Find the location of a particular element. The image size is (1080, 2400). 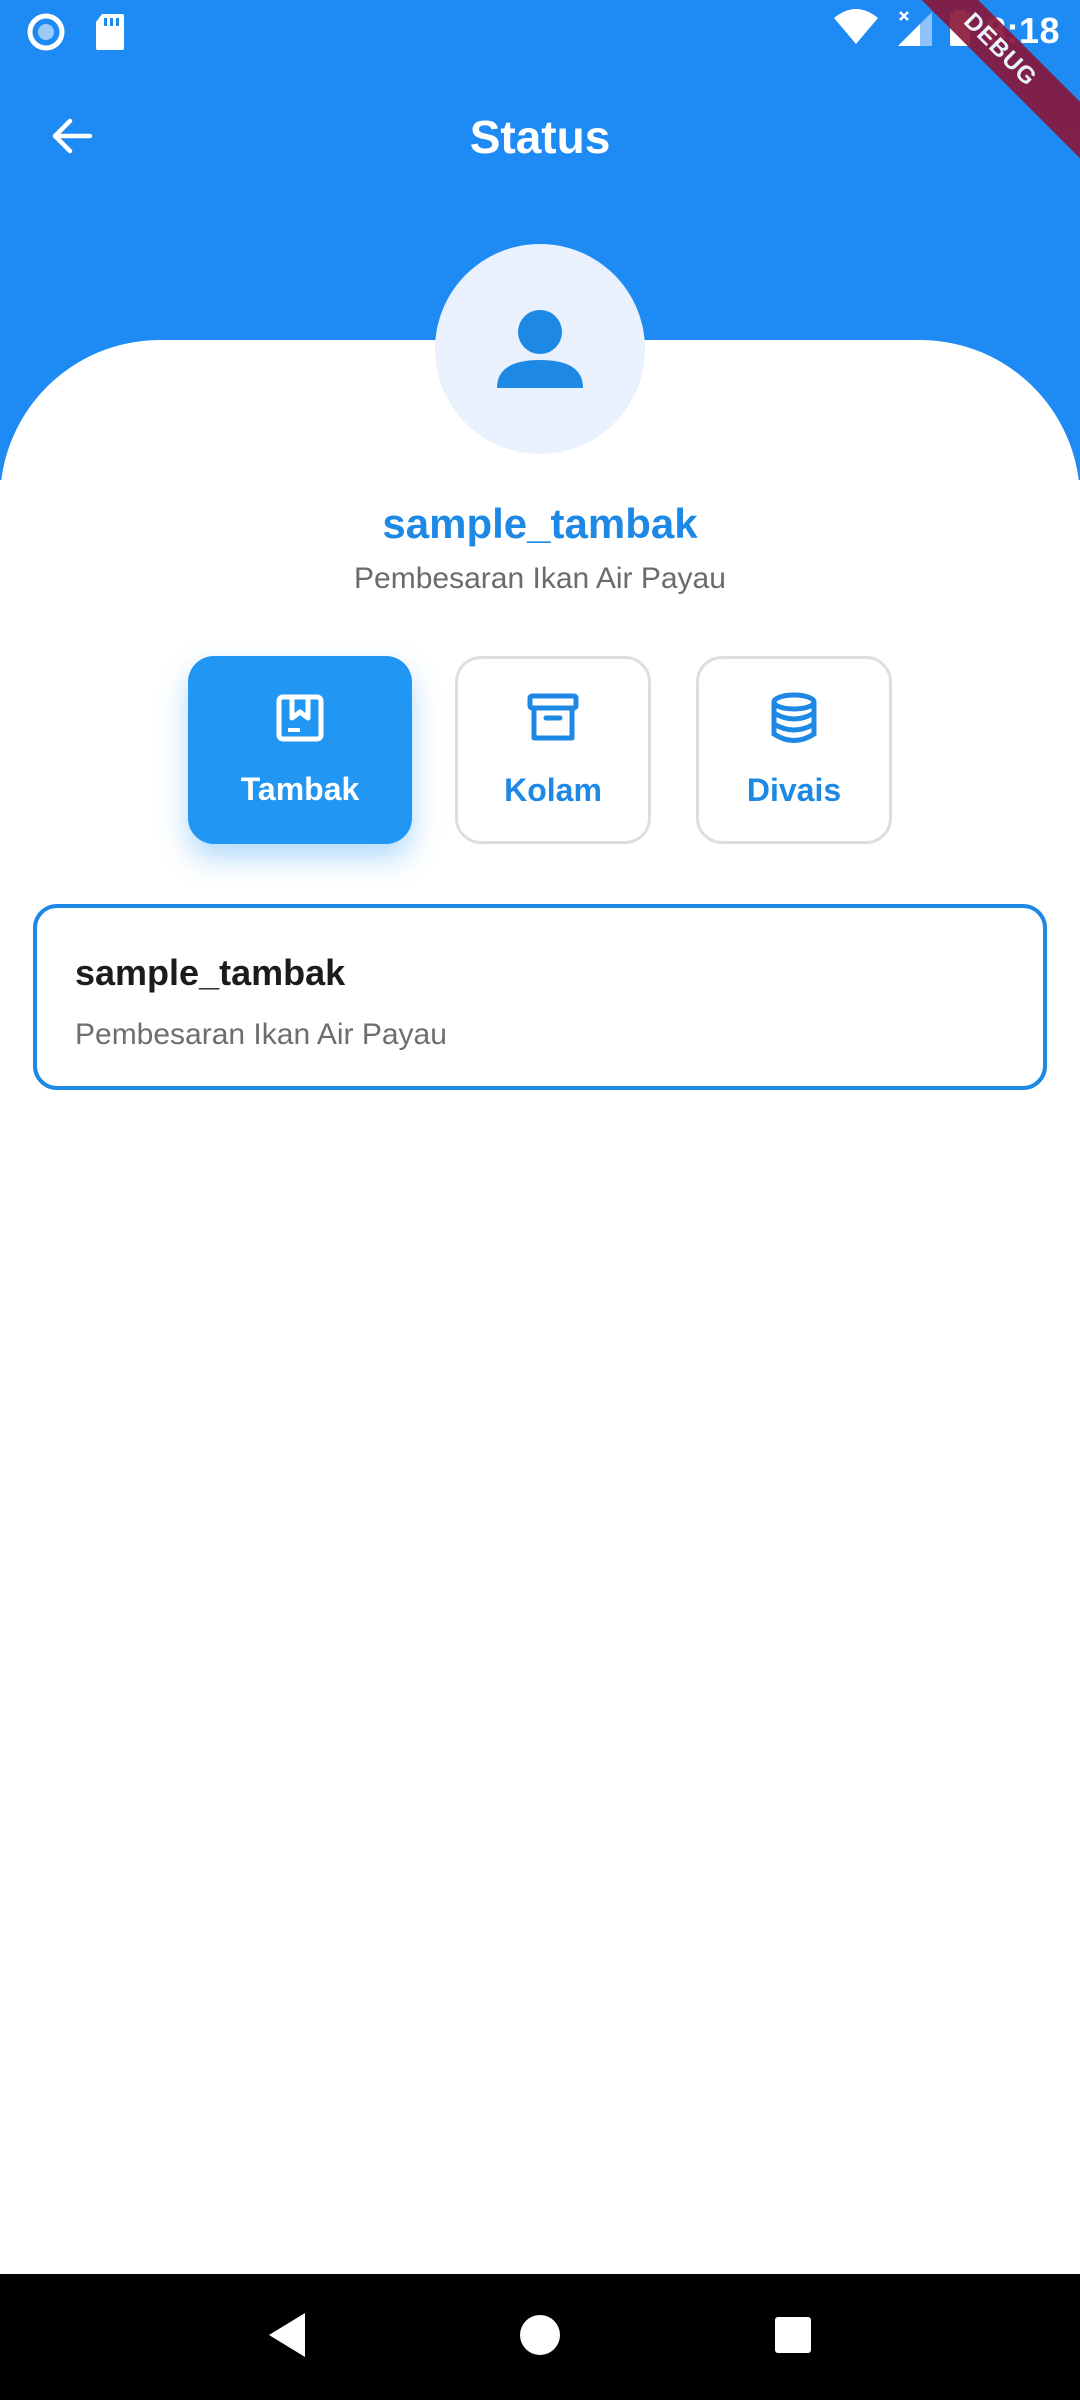

profile-subtitle: Pembesaran Ikan Air Payau is located at coordinates (540, 578).